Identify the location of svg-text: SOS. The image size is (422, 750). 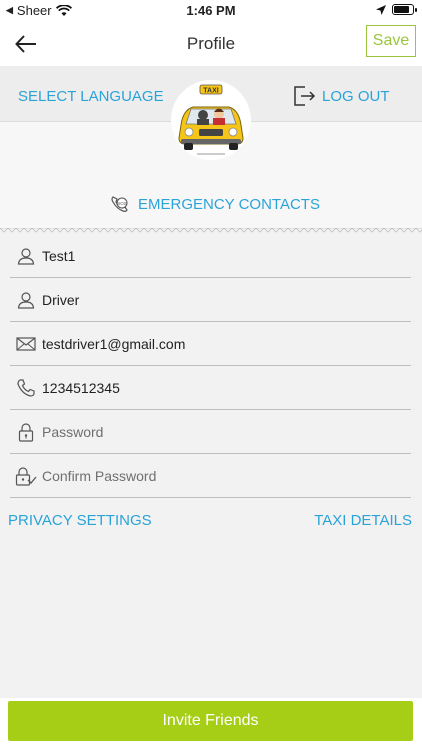
(122, 203).